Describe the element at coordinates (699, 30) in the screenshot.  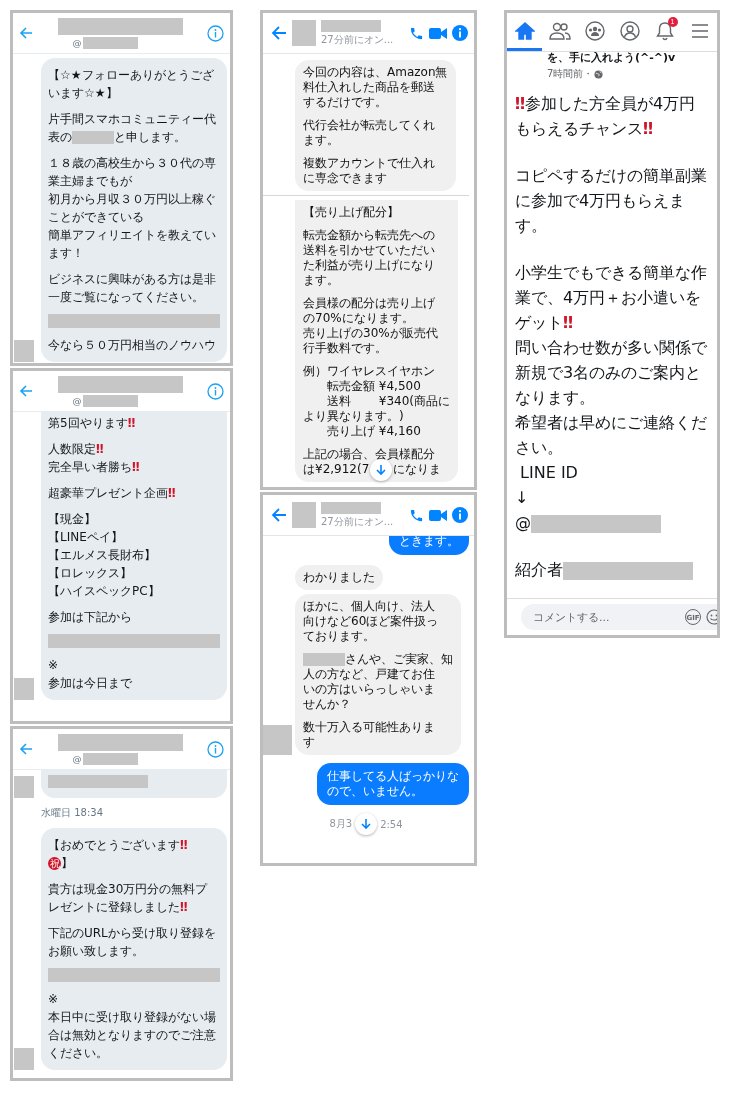
I see `menu-icon` at that location.